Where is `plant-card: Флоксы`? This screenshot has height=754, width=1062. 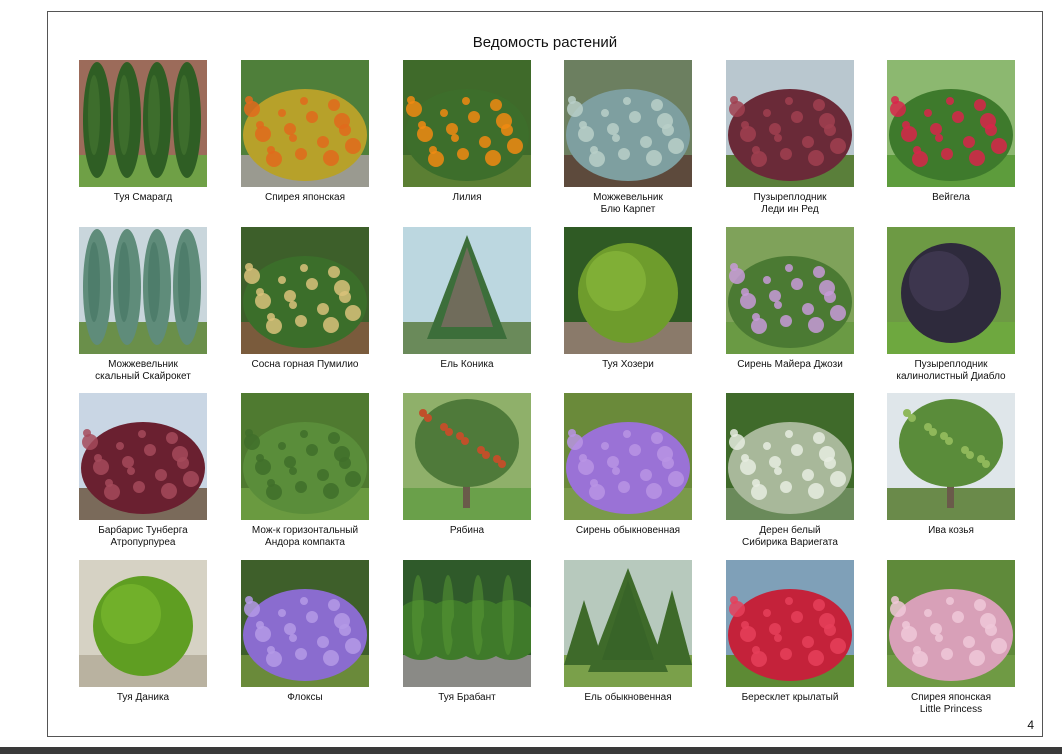
plant-card: Флоксы is located at coordinates (305, 632).